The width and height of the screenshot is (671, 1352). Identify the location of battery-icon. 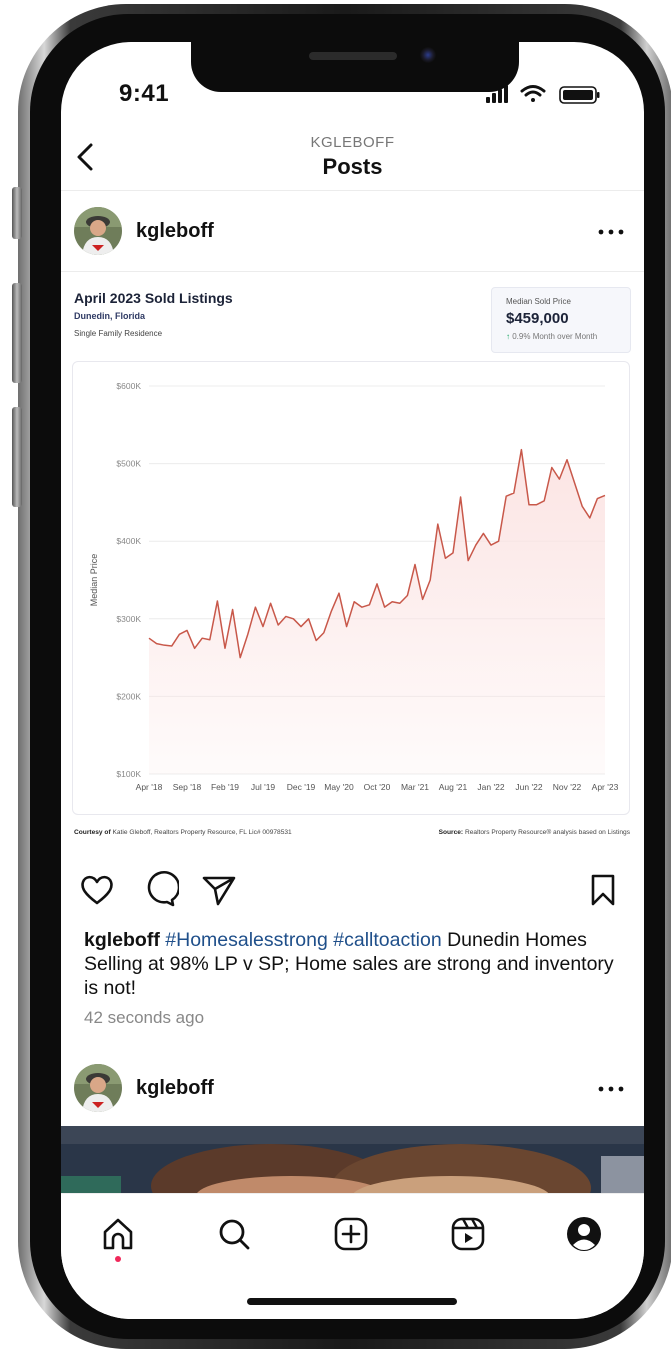
(579, 95).